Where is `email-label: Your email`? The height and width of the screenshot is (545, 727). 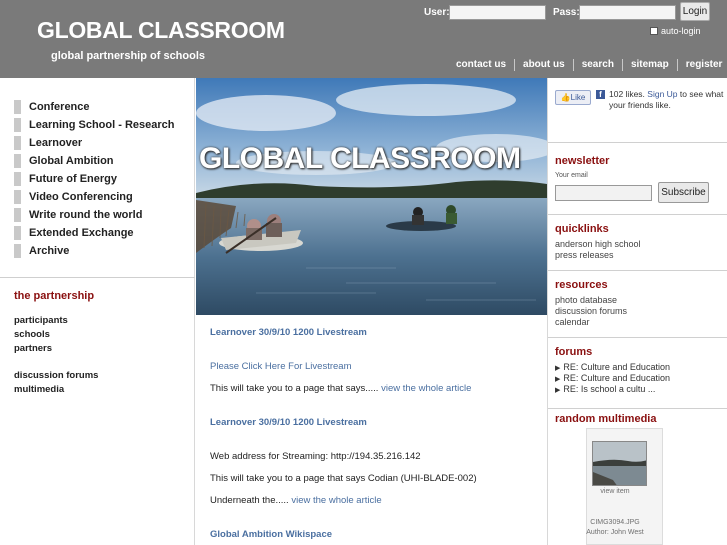
email-label: Your email is located at coordinates (571, 175).